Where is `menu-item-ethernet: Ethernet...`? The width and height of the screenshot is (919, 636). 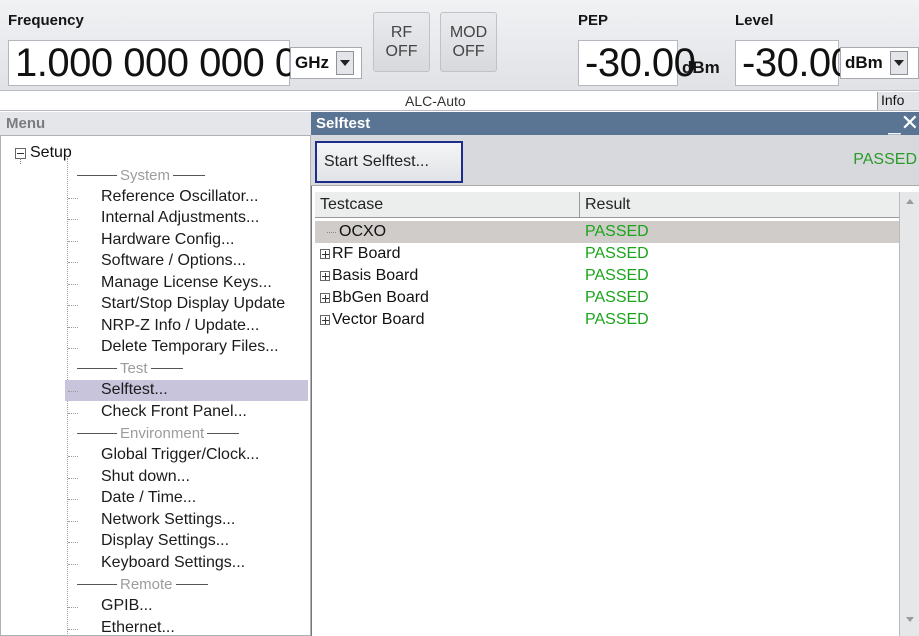
menu-item-ethernet: Ethernet... is located at coordinates (155, 627).